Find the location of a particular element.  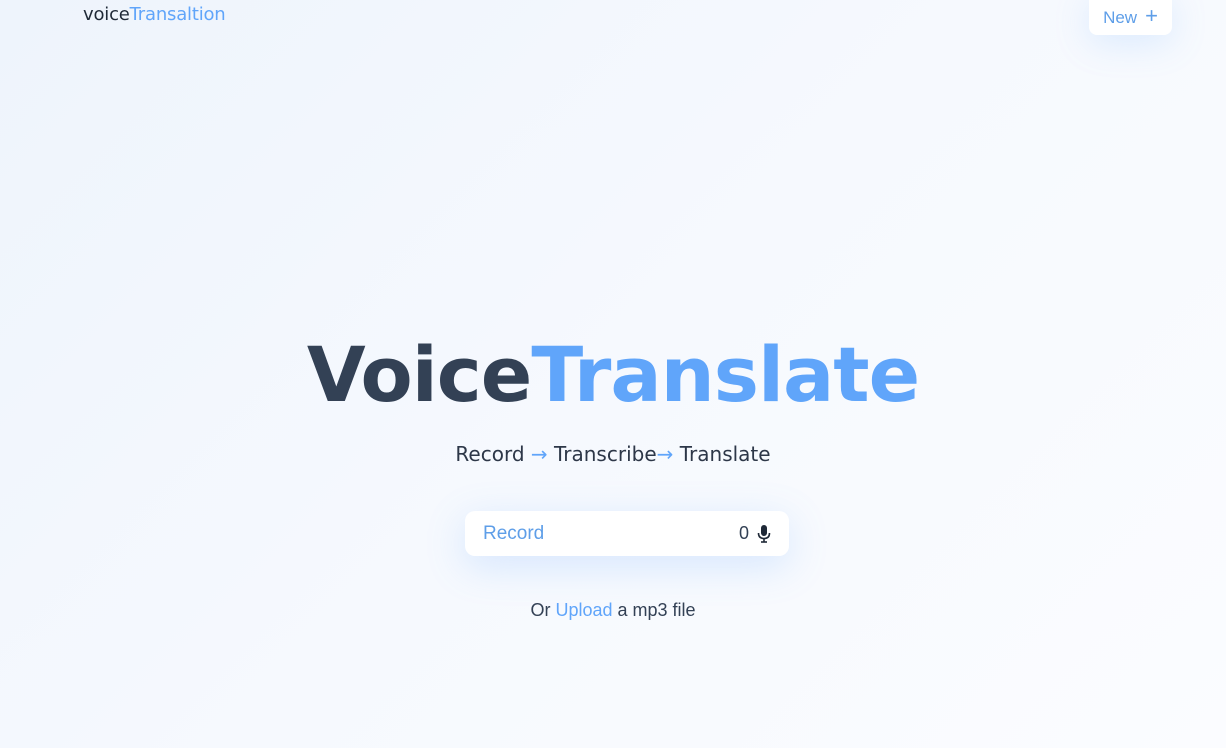

title-suffix: Translate is located at coordinates (725, 374).